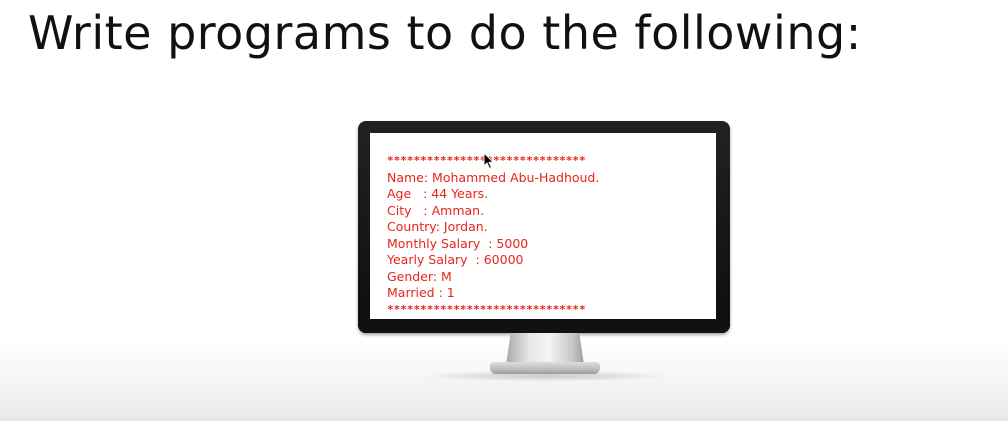  What do you see at coordinates (545, 349) in the screenshot?
I see `monitor-stand-neck` at bounding box center [545, 349].